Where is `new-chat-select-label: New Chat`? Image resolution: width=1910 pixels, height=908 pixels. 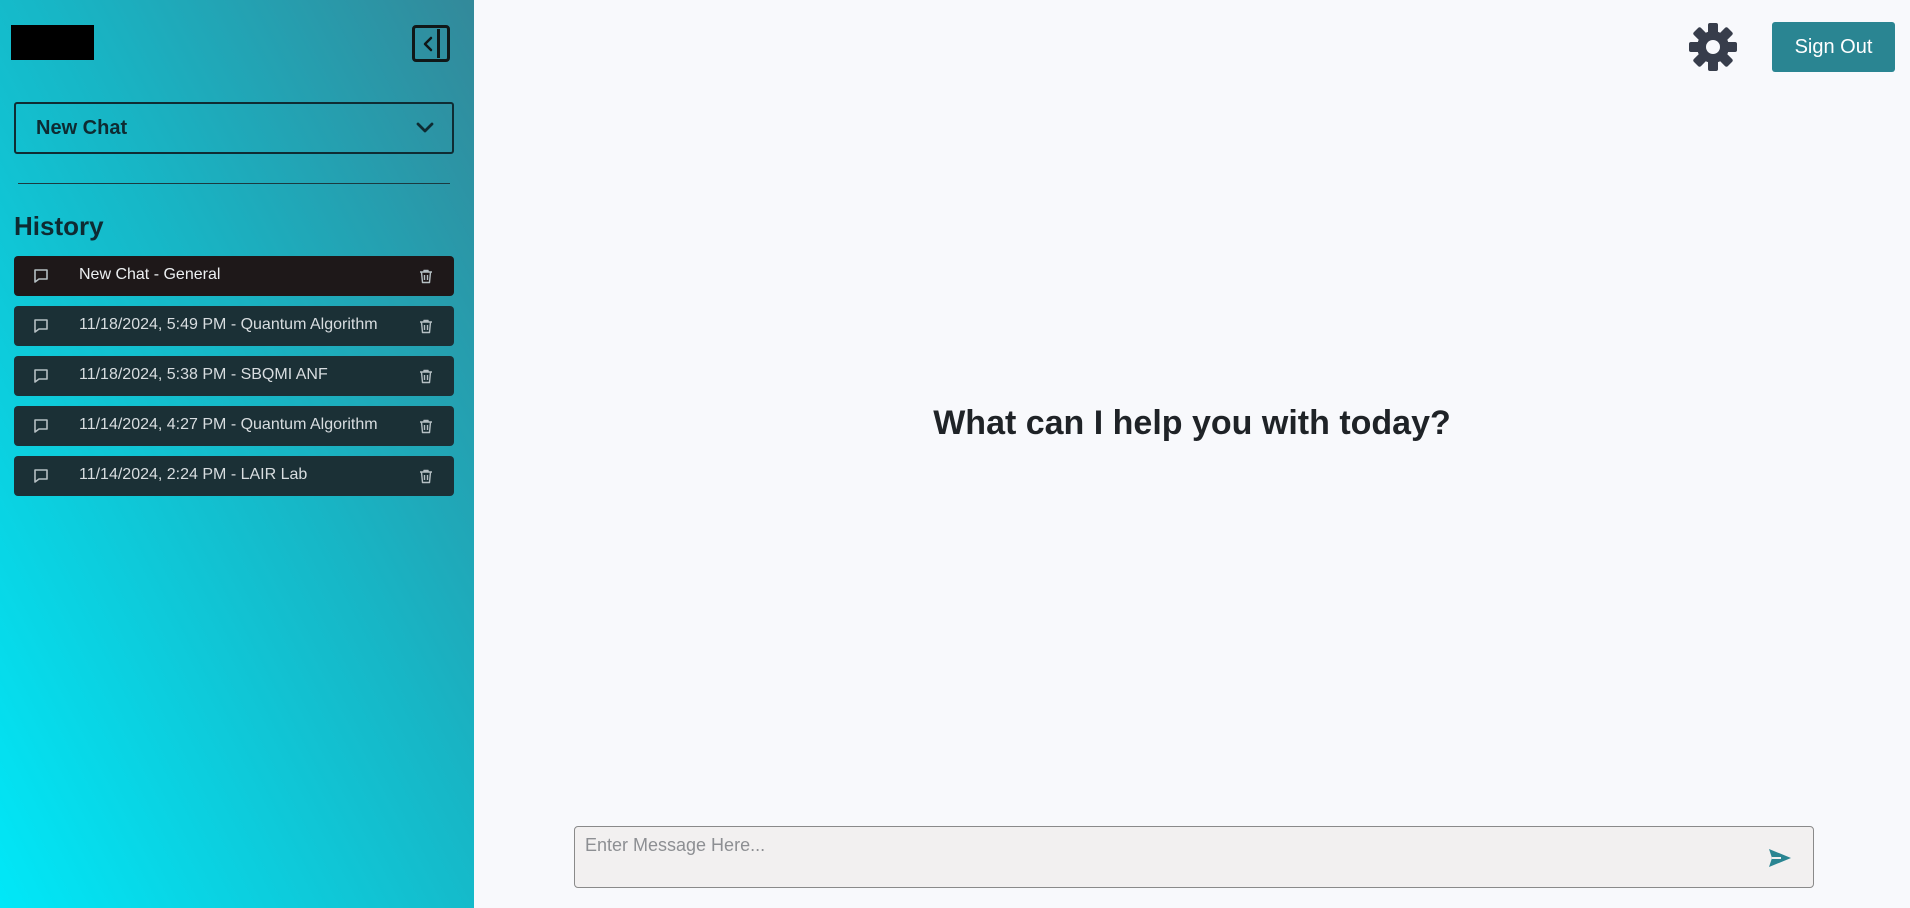 new-chat-select-label: New Chat is located at coordinates (82, 127).